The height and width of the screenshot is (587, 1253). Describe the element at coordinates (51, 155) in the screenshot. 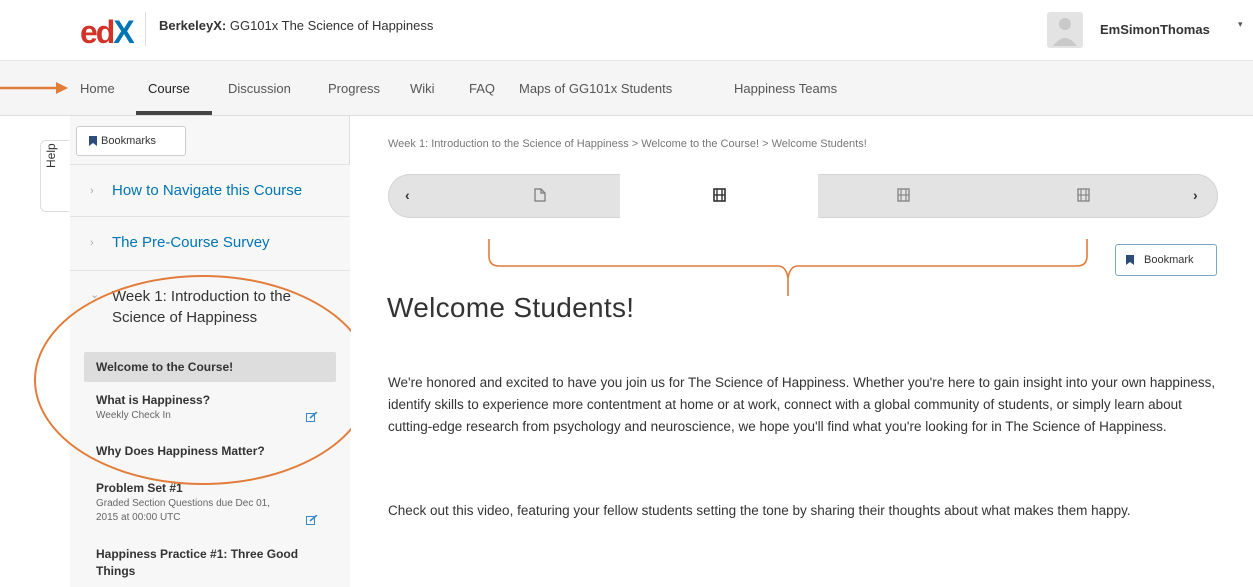

I see `help-label: Help` at that location.